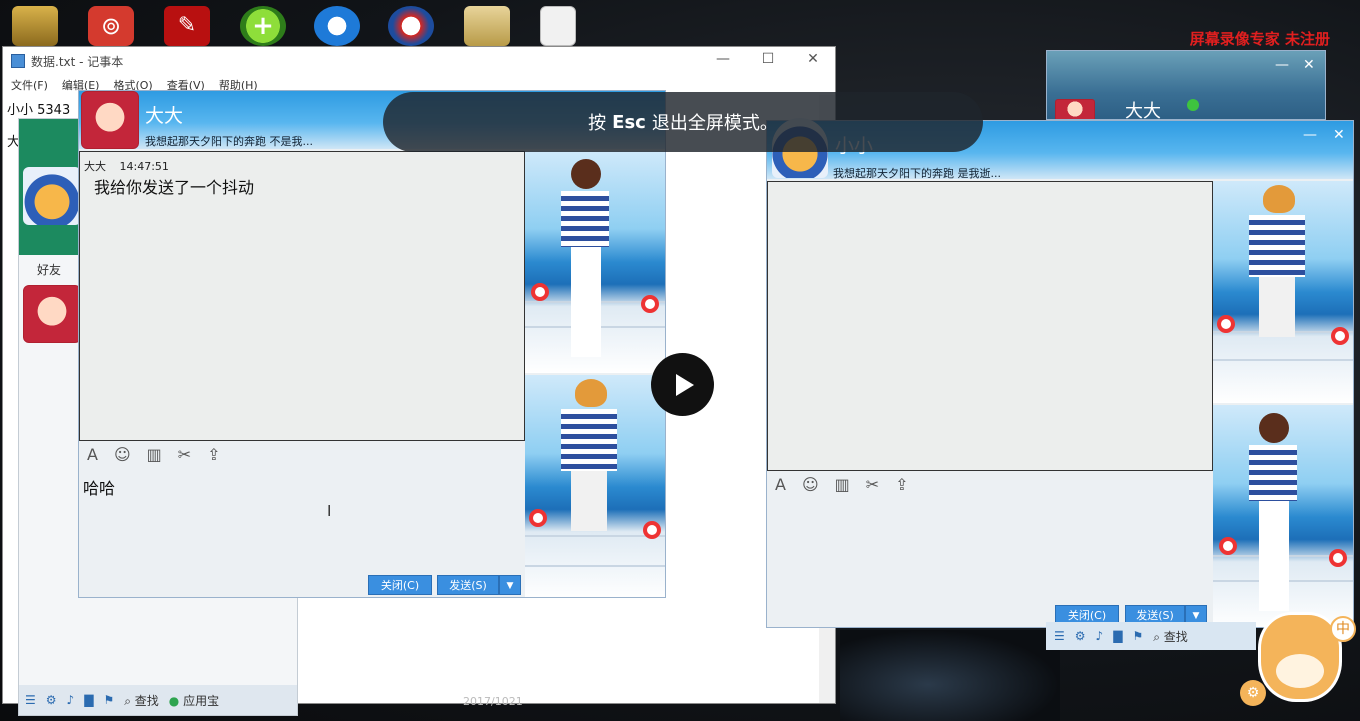 This screenshot has width=1360, height=721. What do you see at coordinates (1253, 693) in the screenshot?
I see `ime-settings-icon: ⚙` at bounding box center [1253, 693].